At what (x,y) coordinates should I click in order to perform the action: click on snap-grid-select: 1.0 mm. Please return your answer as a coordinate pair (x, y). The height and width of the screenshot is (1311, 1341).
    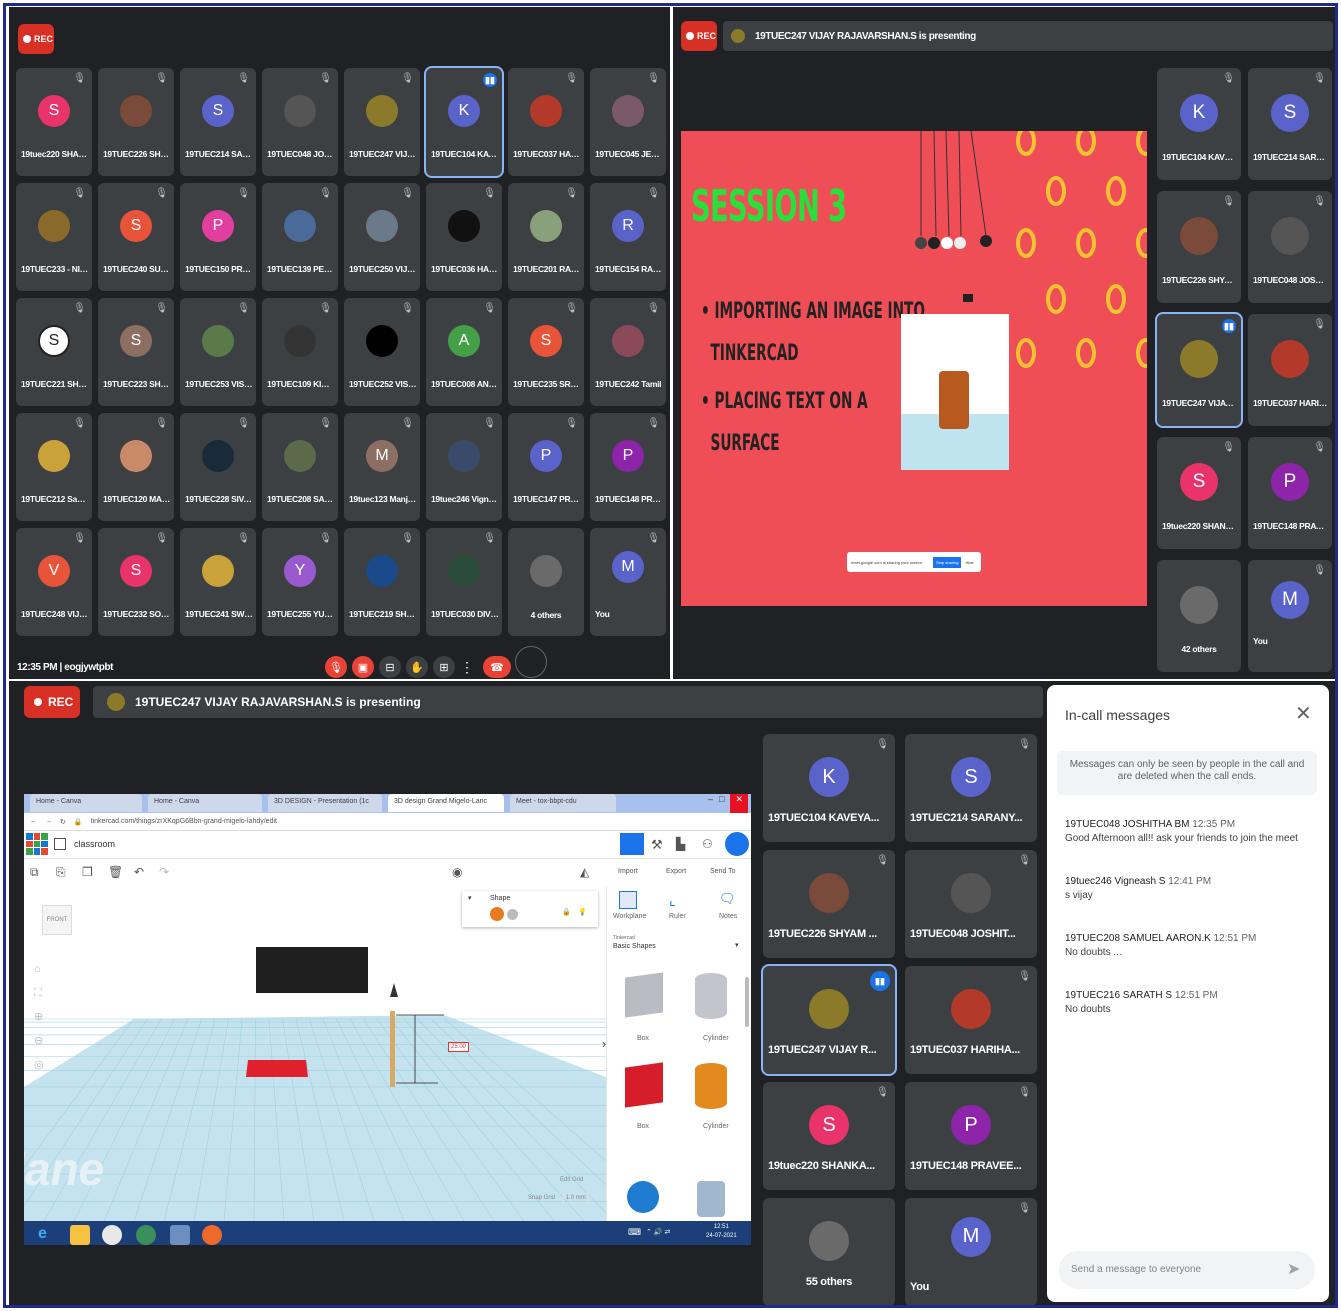
    Looking at the image, I should click on (575, 1198).